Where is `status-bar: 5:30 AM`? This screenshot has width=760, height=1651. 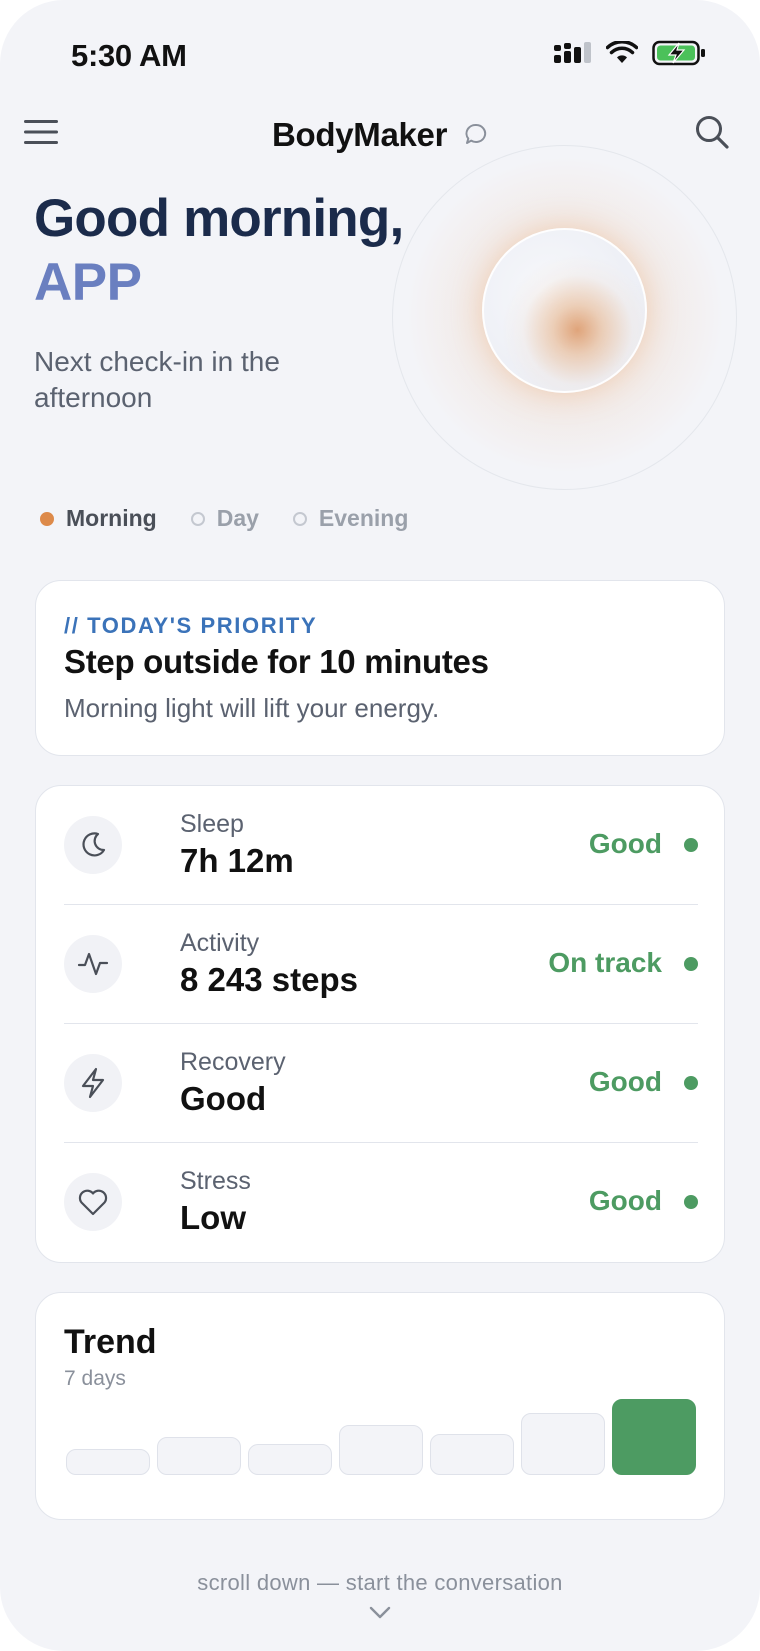 status-bar: 5:30 AM is located at coordinates (380, 55).